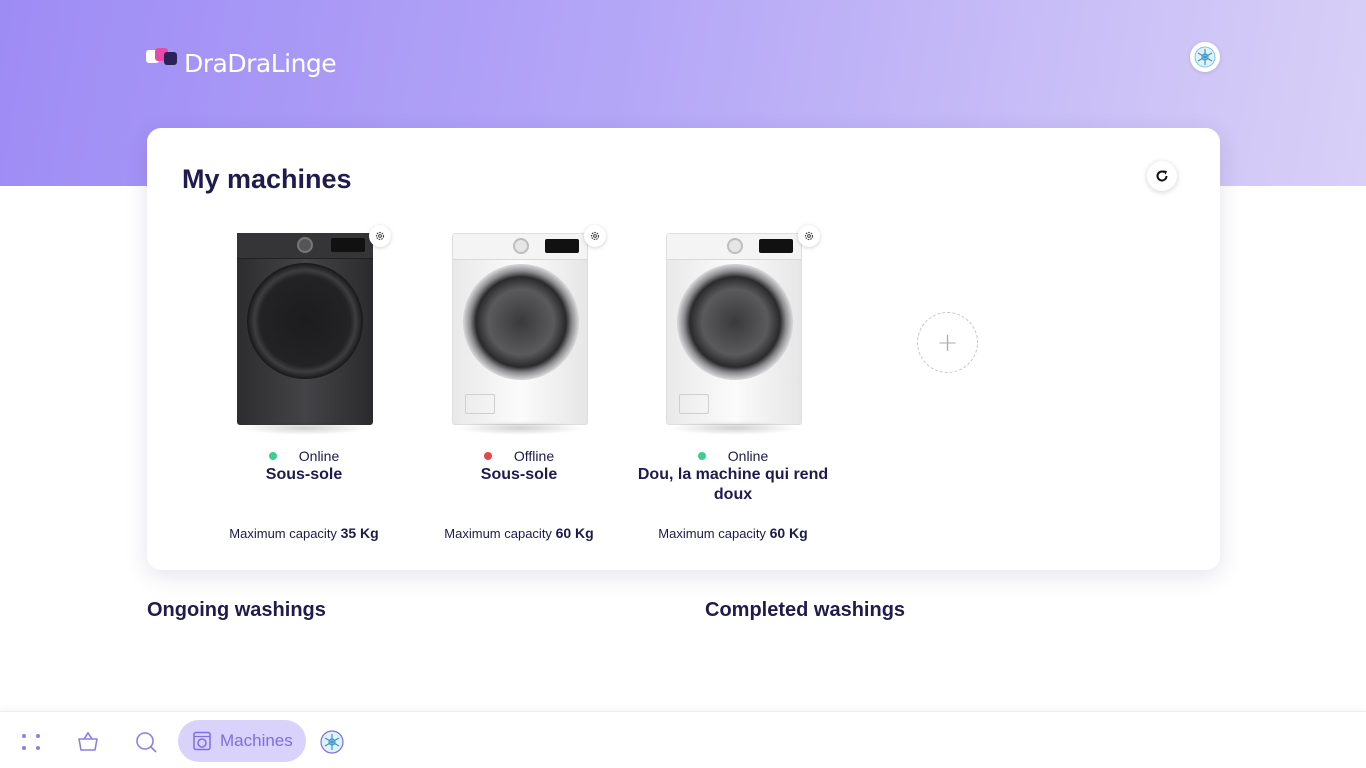 Image resolution: width=1366 pixels, height=768 pixels. I want to click on user-avatar, so click(1205, 57).